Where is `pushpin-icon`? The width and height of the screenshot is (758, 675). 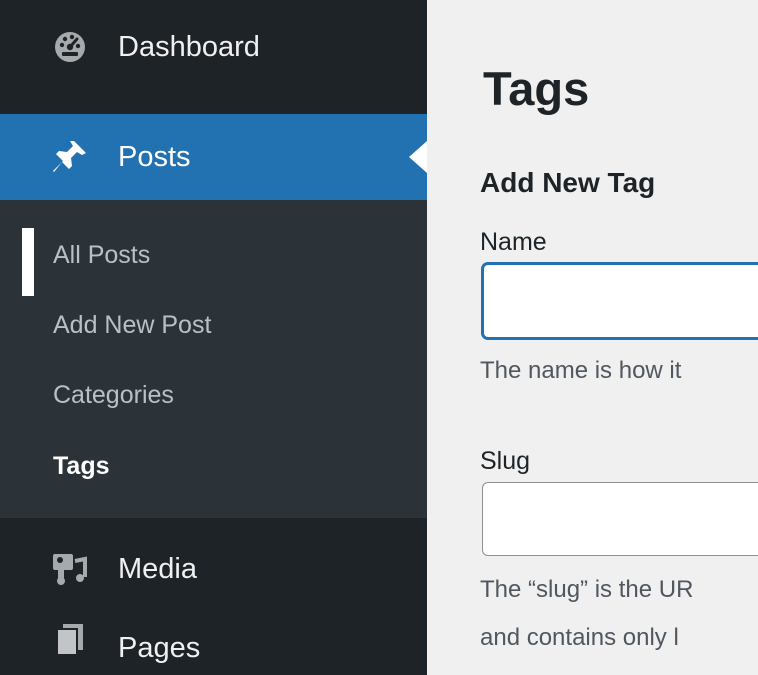
pushpin-icon is located at coordinates (70, 157).